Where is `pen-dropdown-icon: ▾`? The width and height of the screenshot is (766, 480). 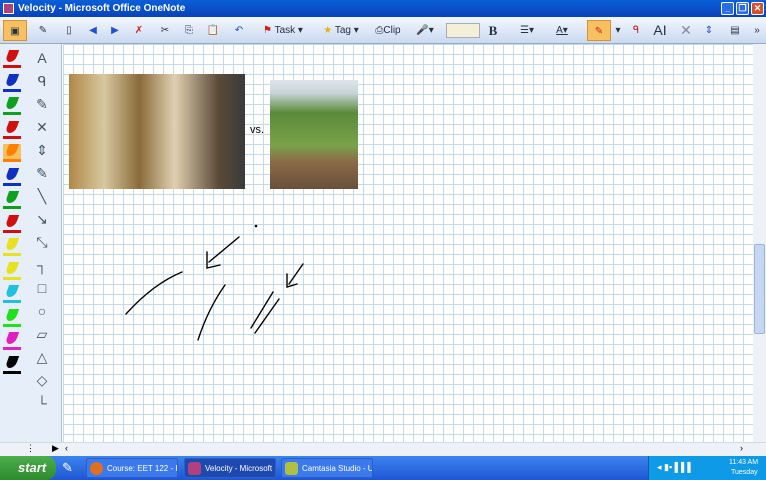 pen-dropdown-icon: ▾ is located at coordinates (618, 30).